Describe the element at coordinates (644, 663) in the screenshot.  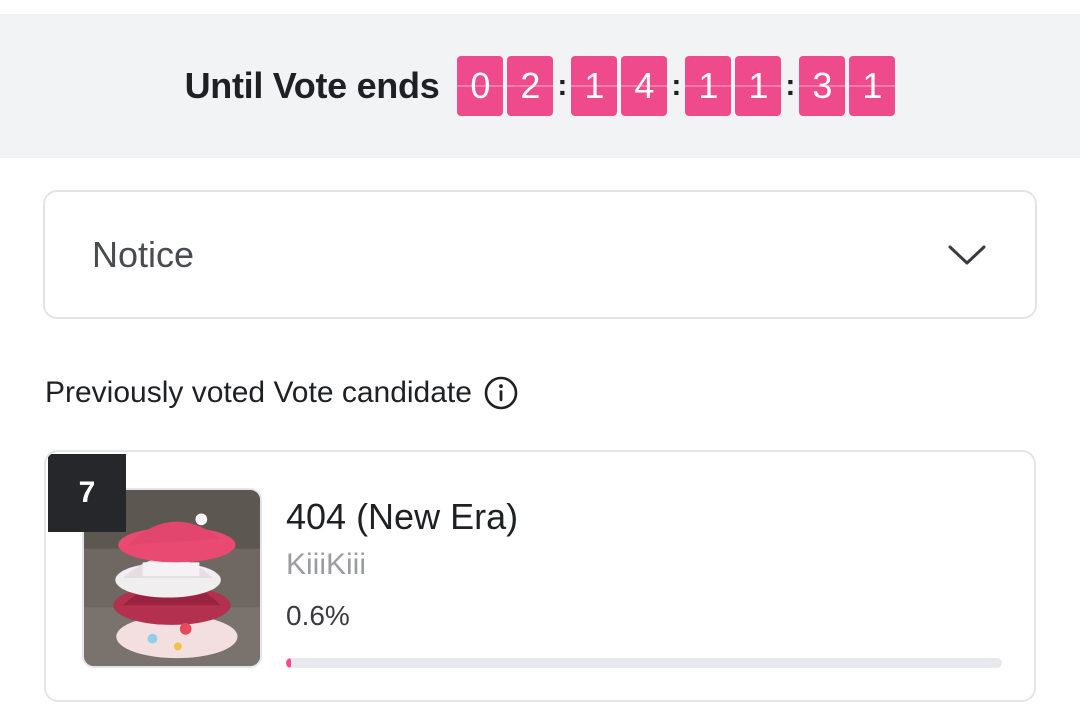
I see `vote-progress-bar` at that location.